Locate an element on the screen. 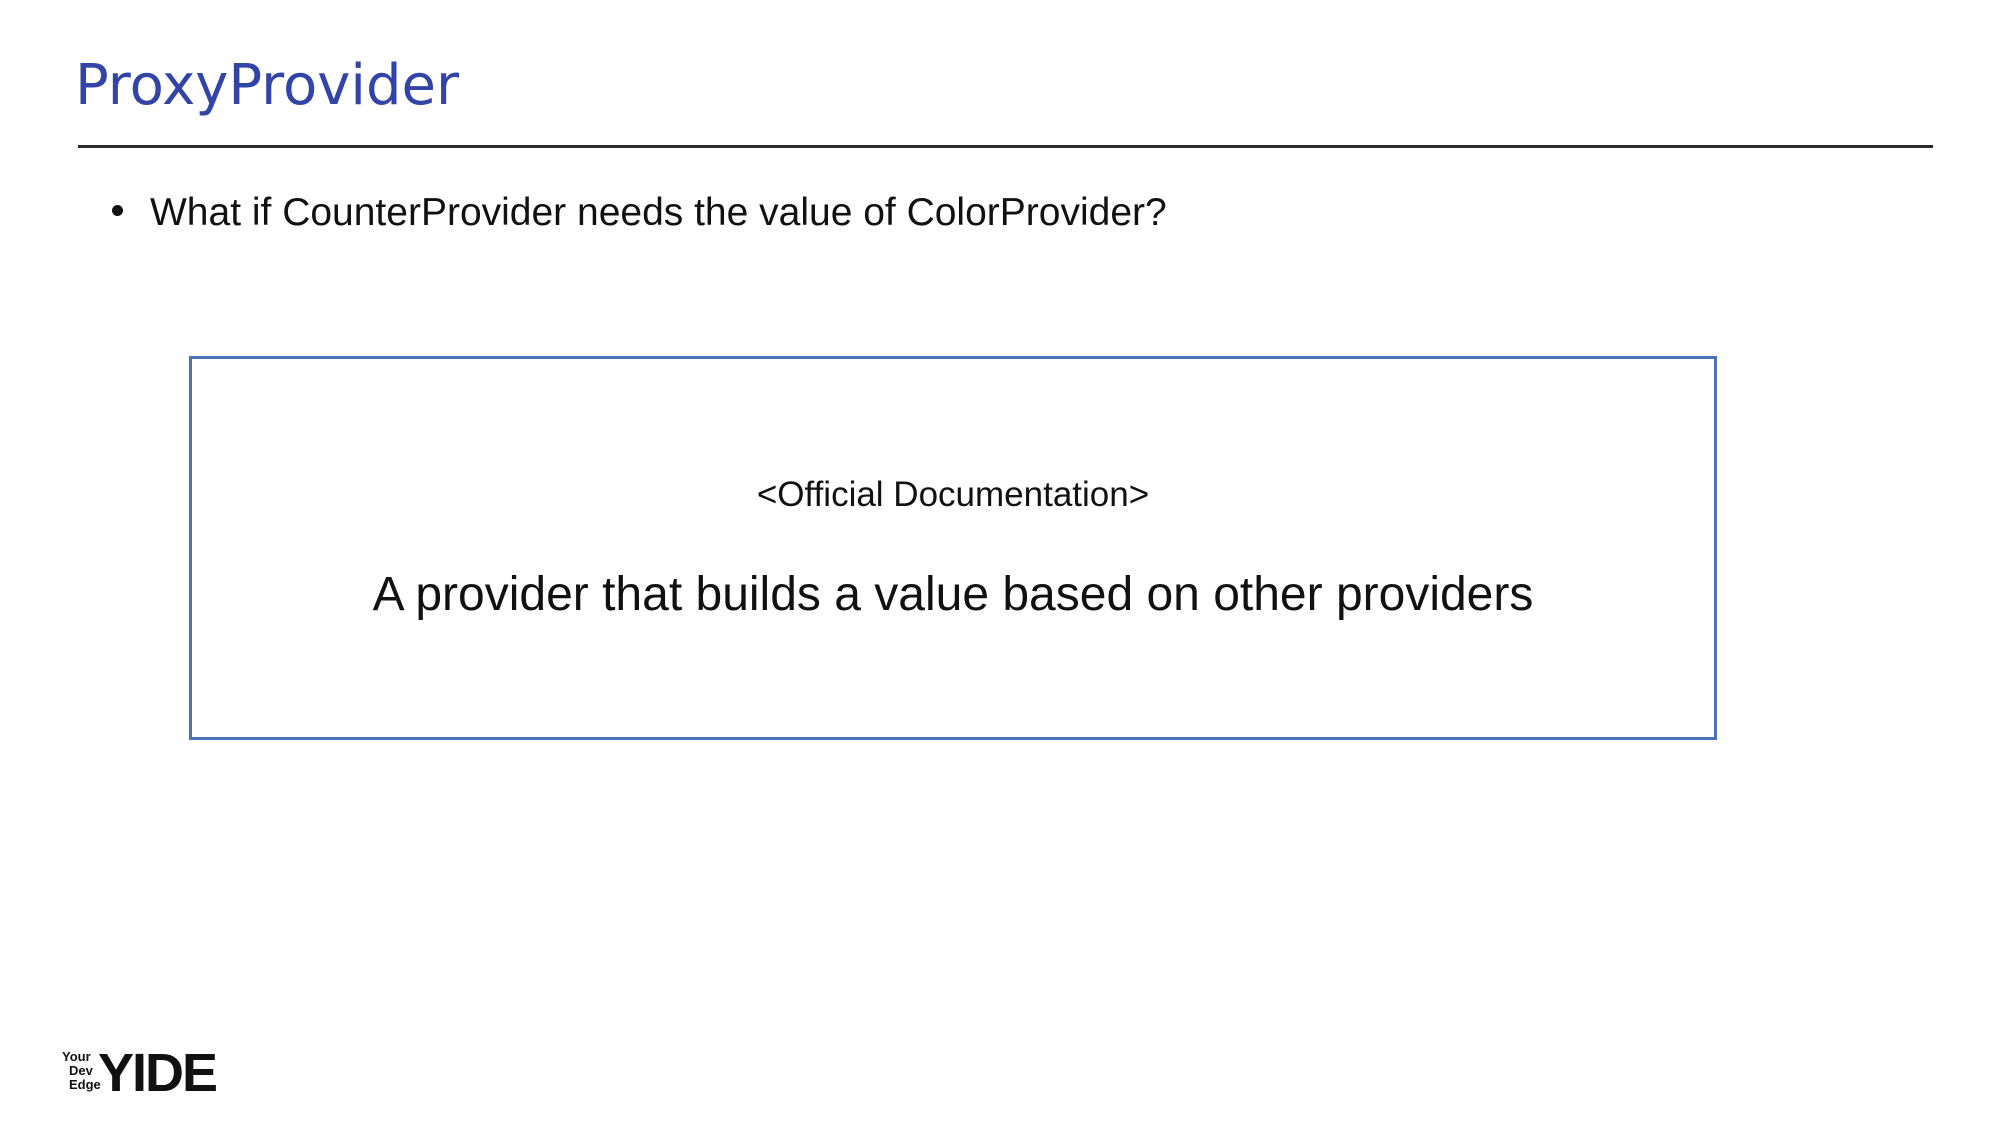  slide-title: ProxyProvider is located at coordinates (267, 85).